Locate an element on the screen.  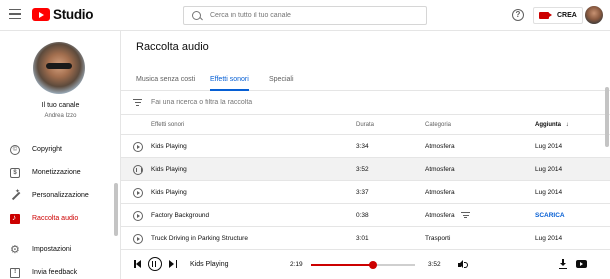
skip-previous-icon is located at coordinates (138, 264).